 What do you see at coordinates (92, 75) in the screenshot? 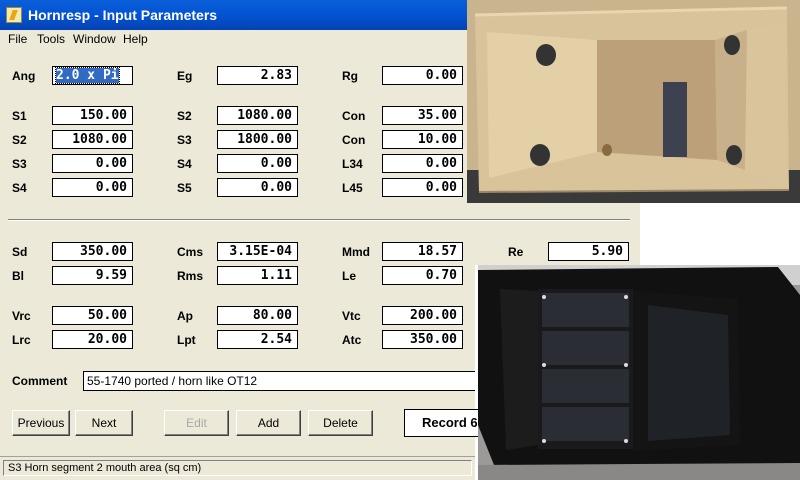
I see `field-ang: 2.0 x Pi` at bounding box center [92, 75].